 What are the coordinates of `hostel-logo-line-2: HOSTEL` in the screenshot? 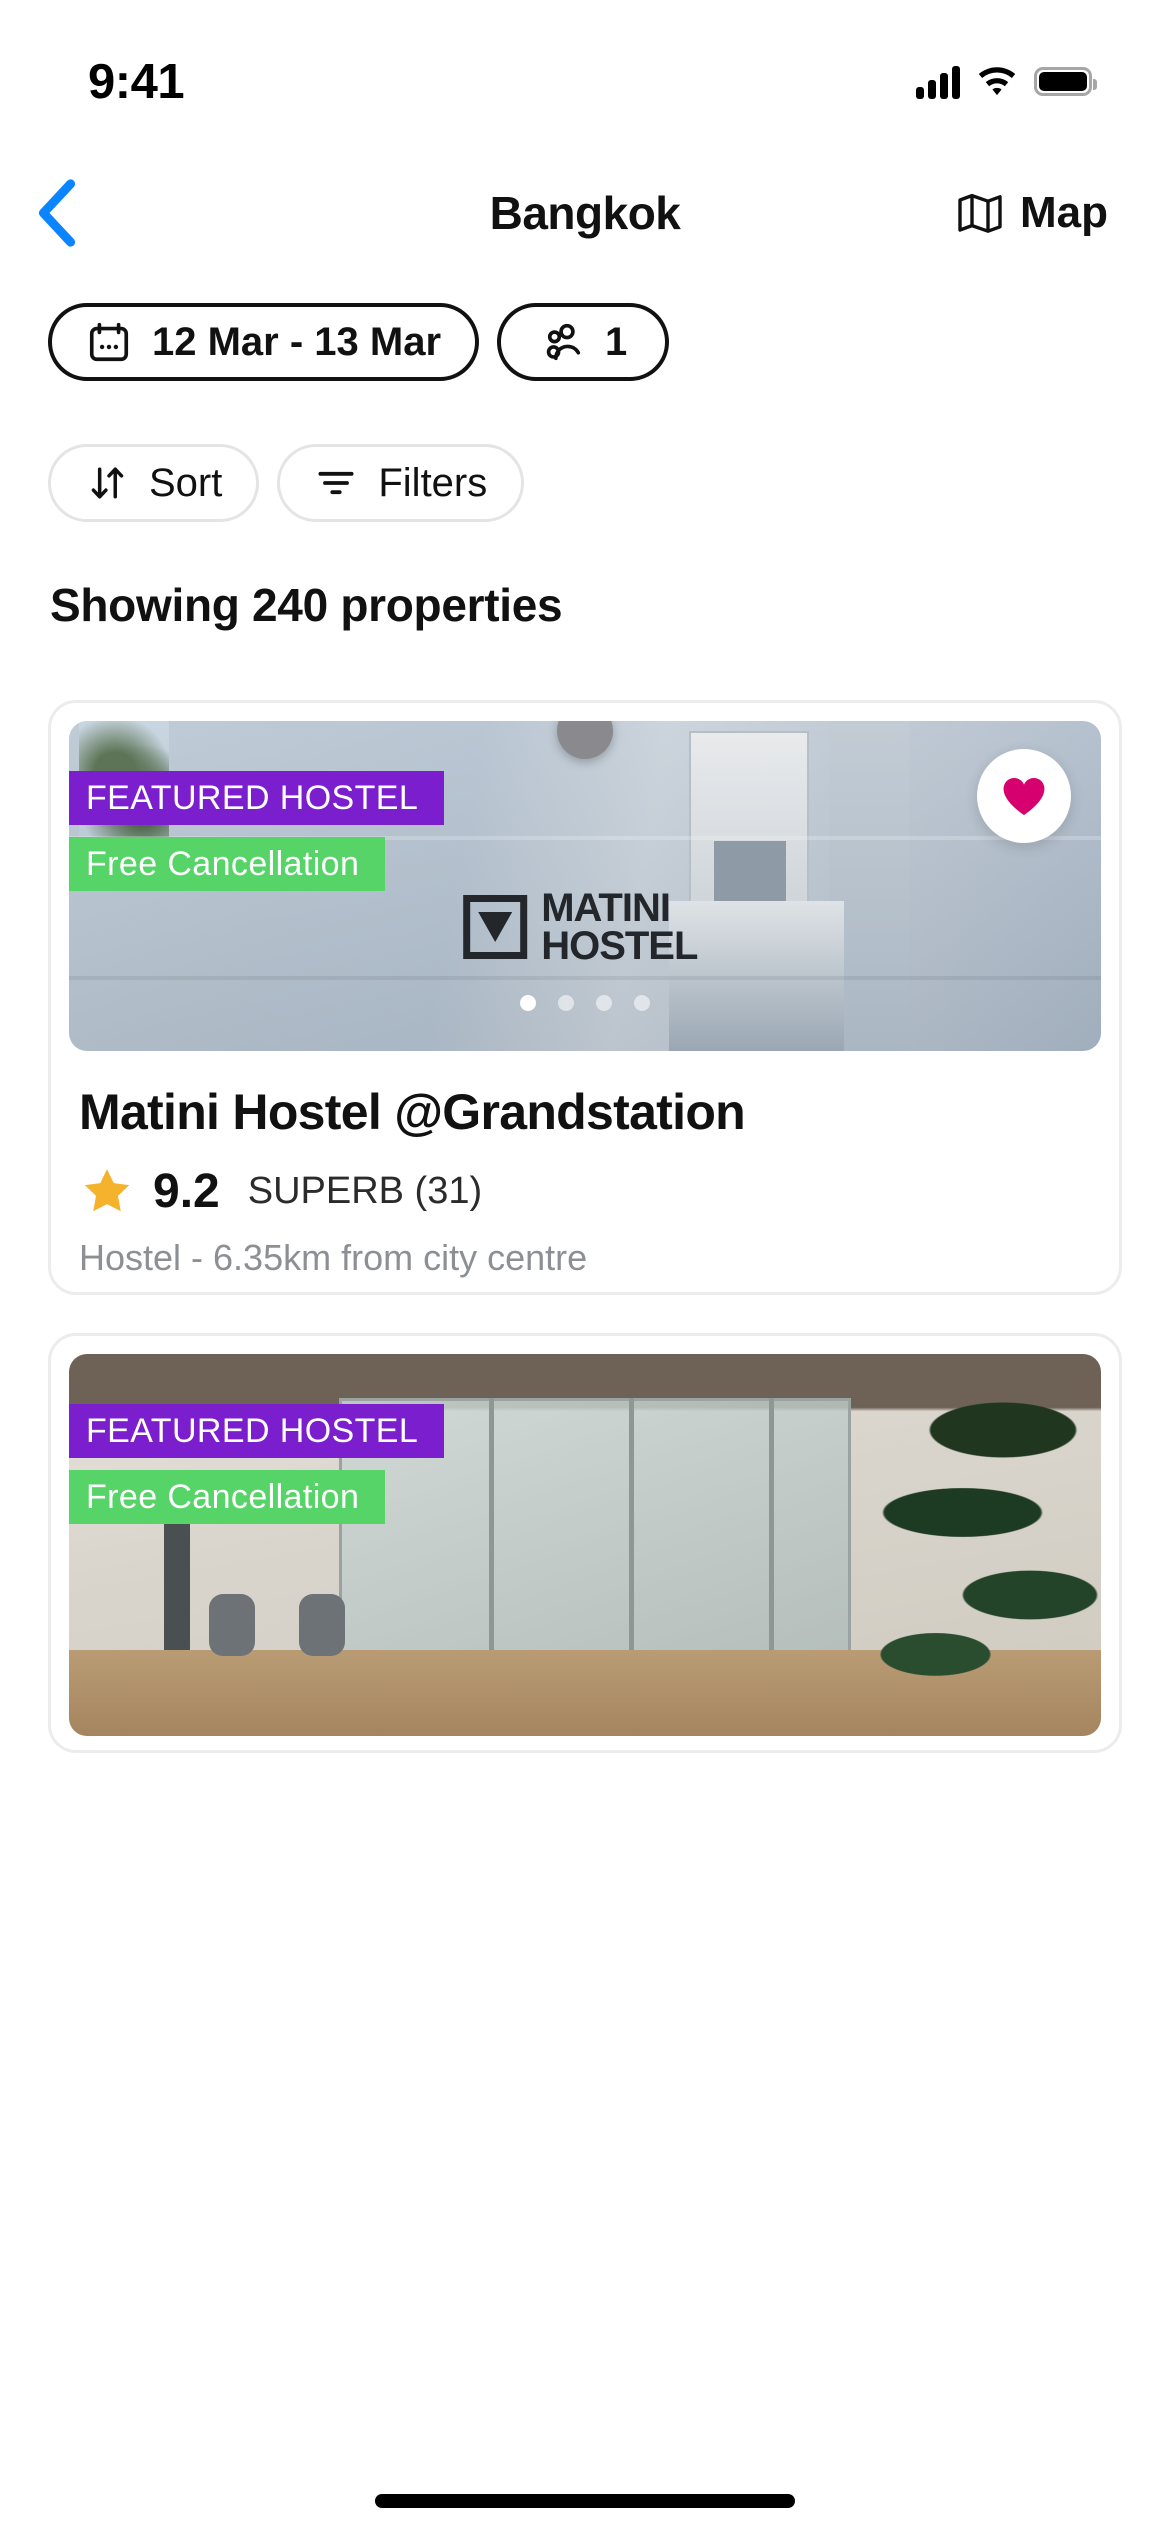 It's located at (619, 946).